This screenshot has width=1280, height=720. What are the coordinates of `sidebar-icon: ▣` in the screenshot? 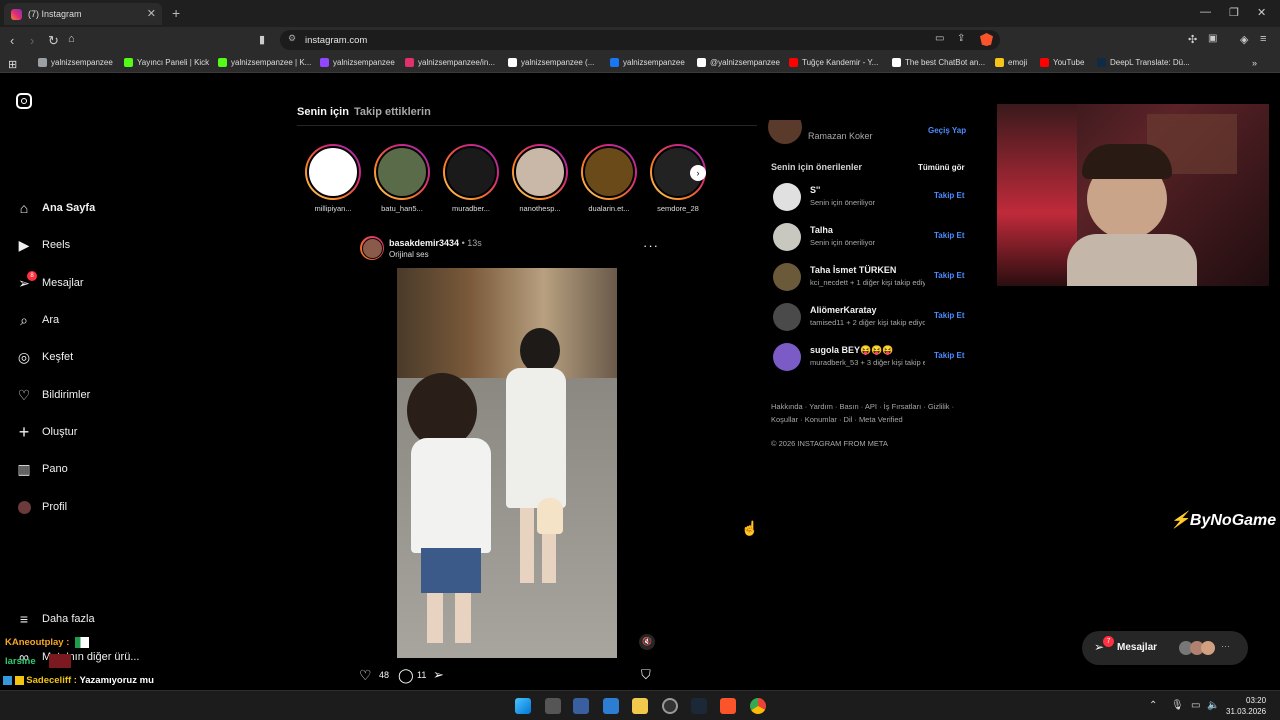 It's located at (1212, 38).